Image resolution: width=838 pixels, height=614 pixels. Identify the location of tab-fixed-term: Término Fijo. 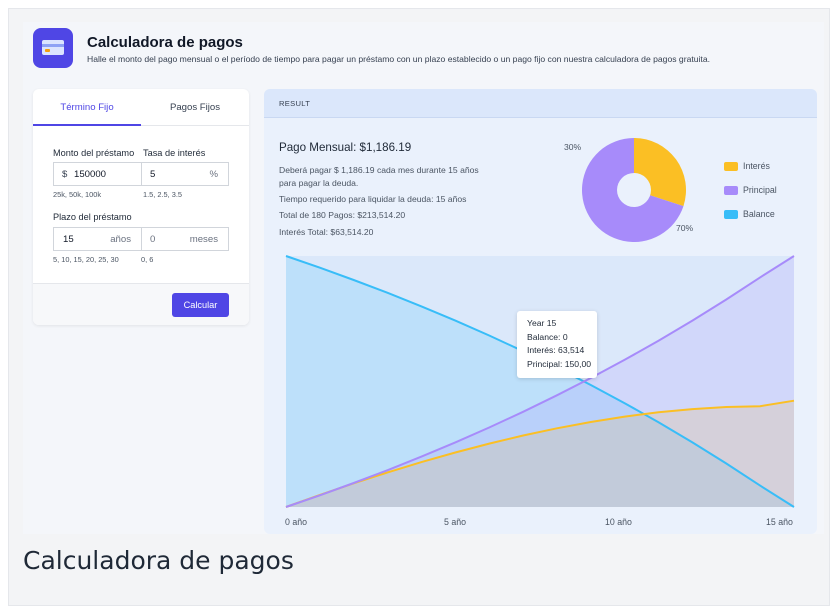
(87, 107).